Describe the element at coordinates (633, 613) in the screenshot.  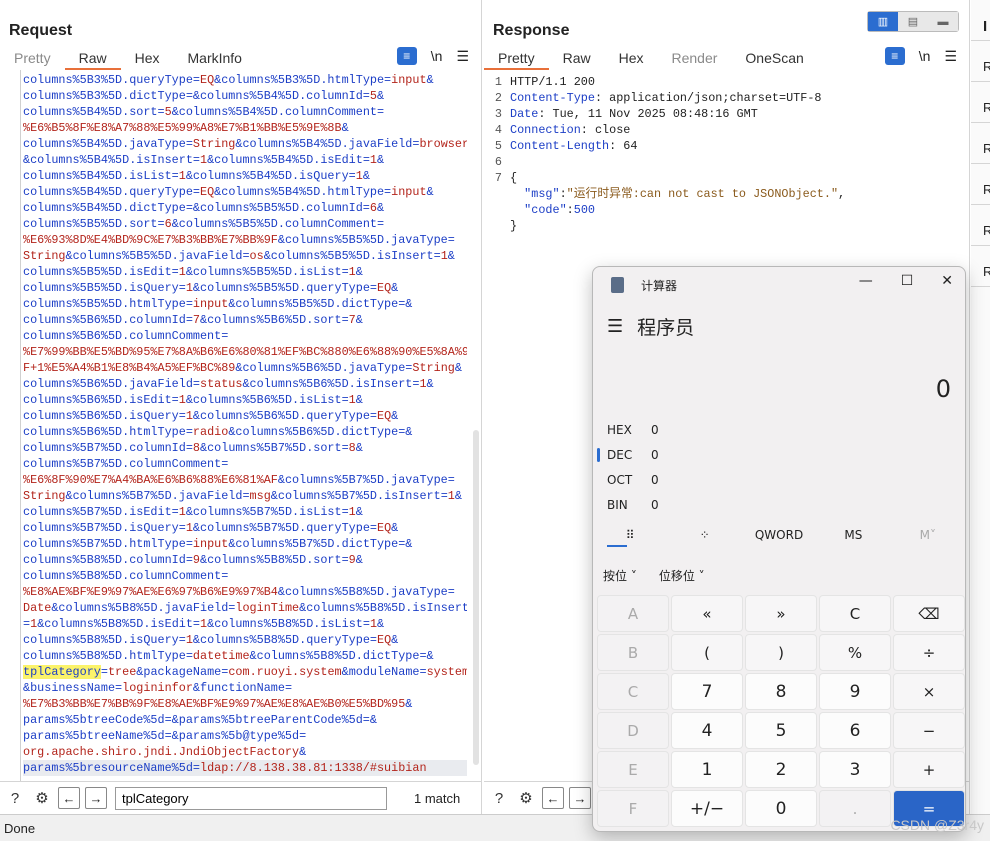
I see `key-button: A` at that location.